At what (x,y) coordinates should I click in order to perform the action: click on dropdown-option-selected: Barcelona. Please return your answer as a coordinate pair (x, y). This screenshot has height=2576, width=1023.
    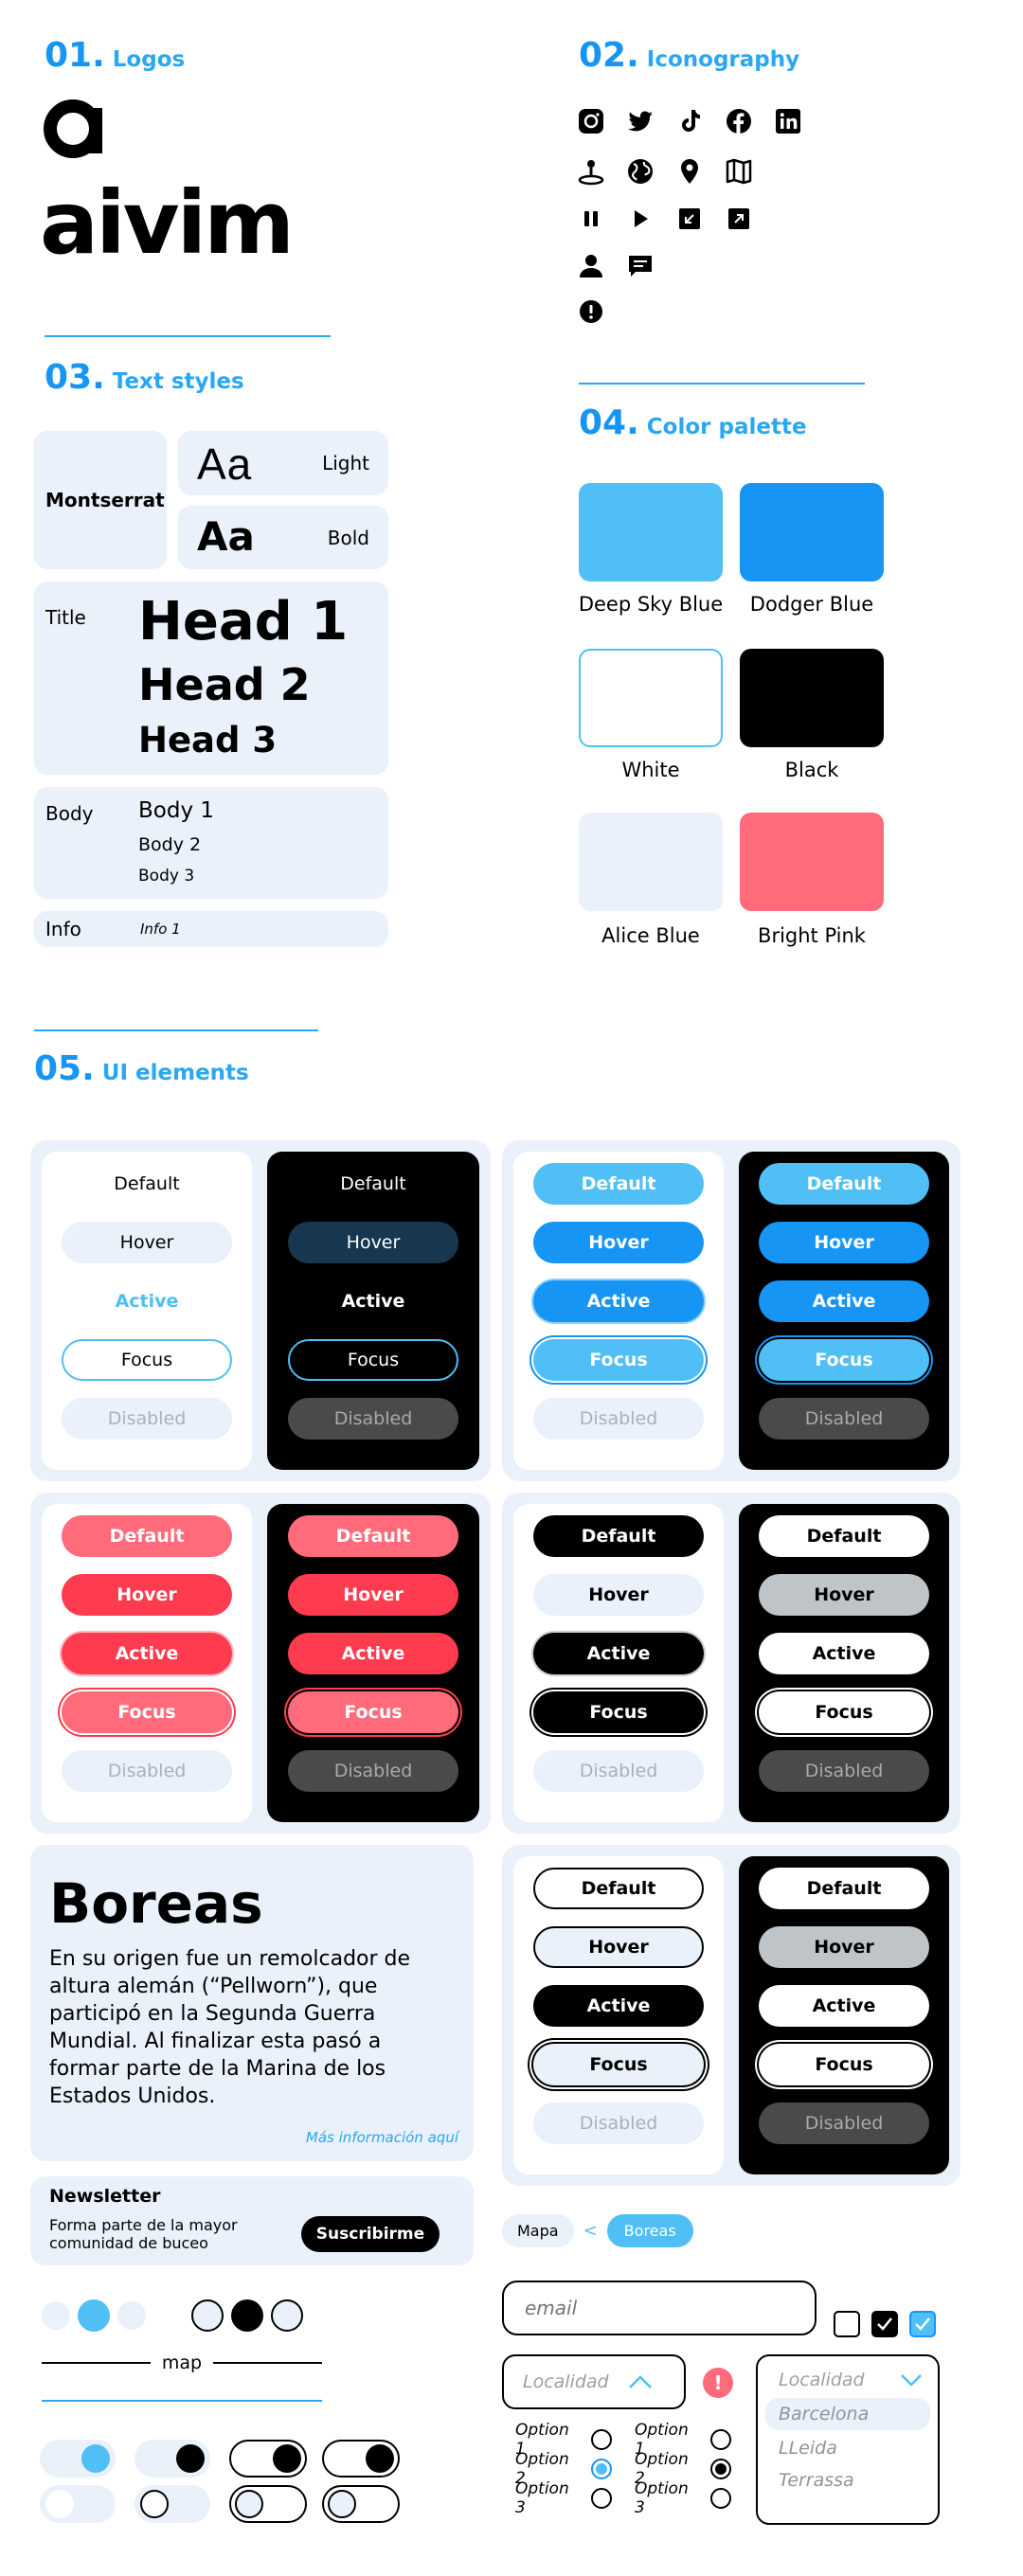
    Looking at the image, I should click on (847, 2414).